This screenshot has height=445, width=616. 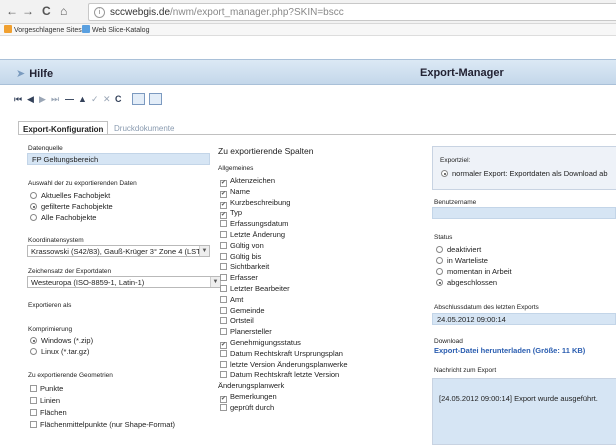 I want to click on column-checkbox-item: letzte Version Änderungsplanwerke, so click(x=284, y=364).